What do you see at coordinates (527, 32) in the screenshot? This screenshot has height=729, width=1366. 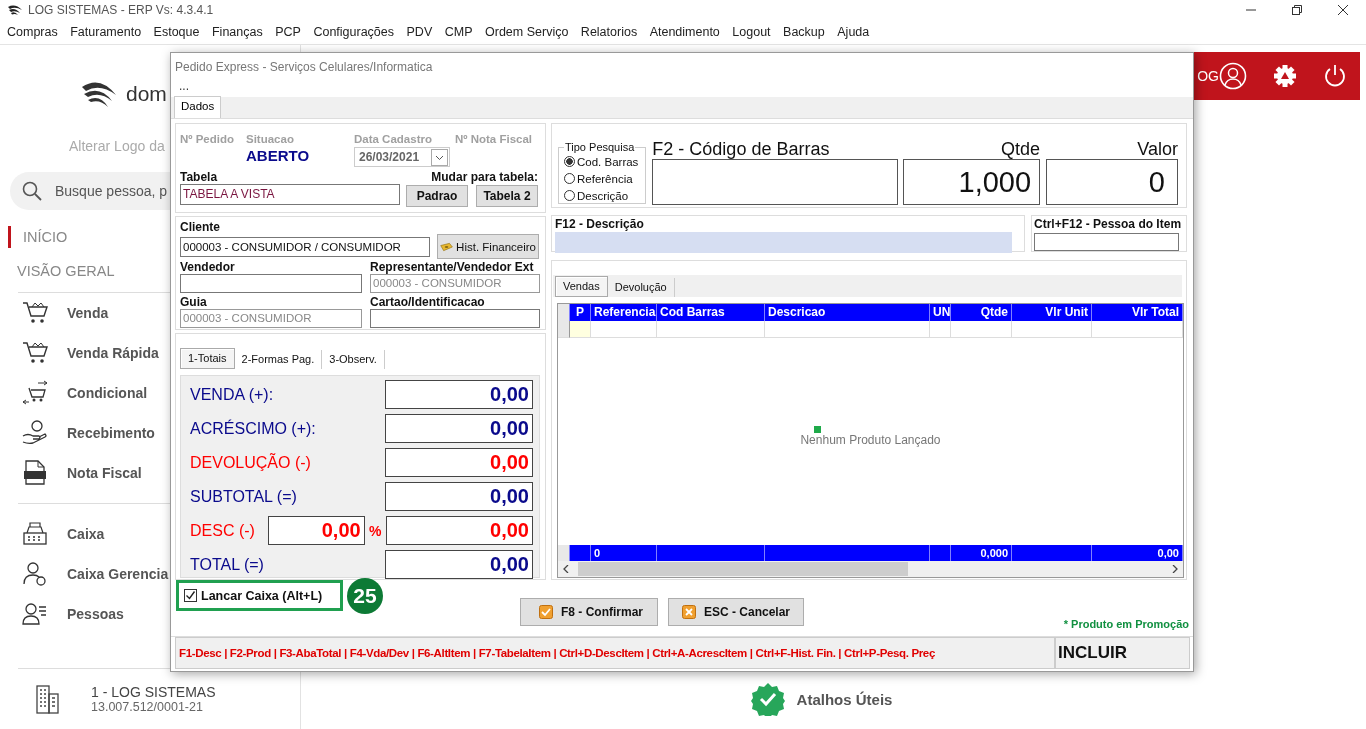 I see `menu-item: Ordem Serviço` at bounding box center [527, 32].